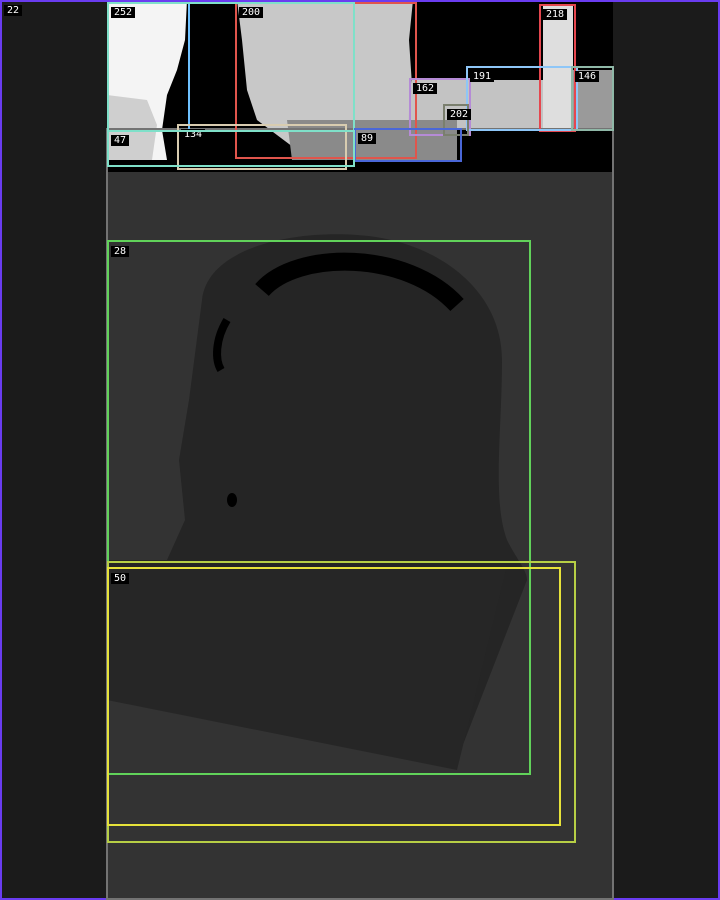 This screenshot has width=720, height=900. What do you see at coordinates (592, 98) in the screenshot?
I see `annotation-box-146: 146` at bounding box center [592, 98].